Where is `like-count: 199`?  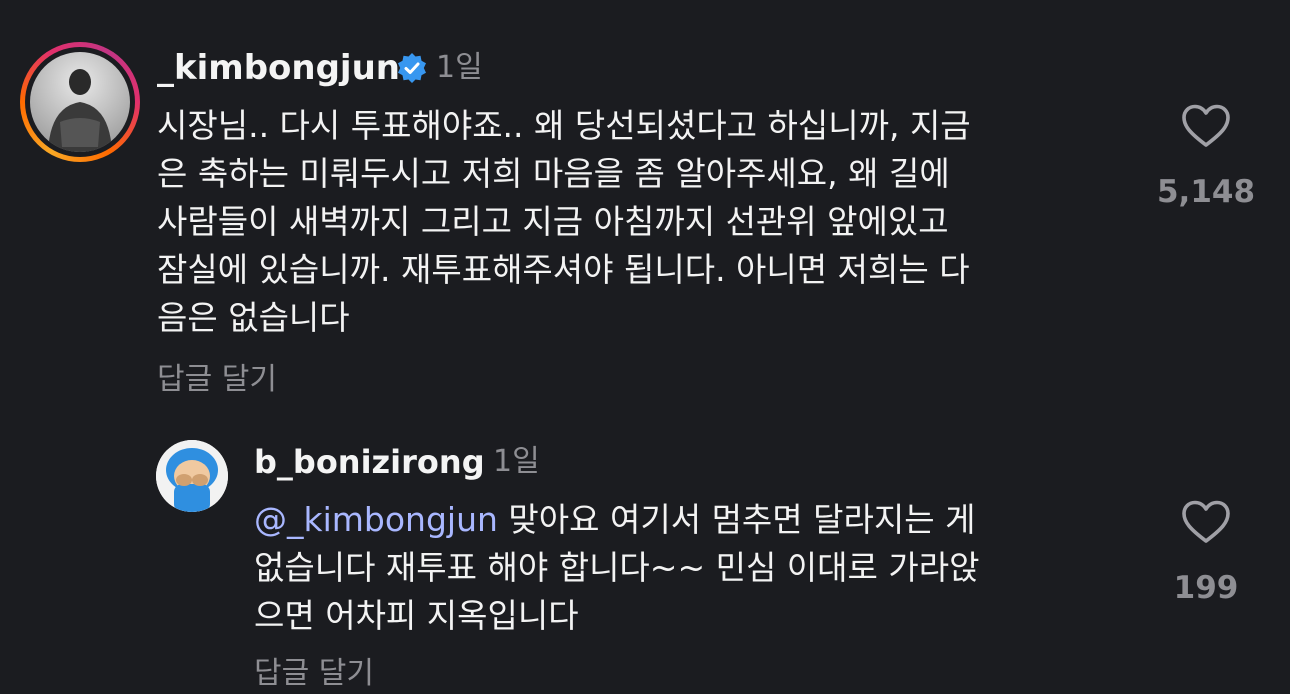
like-count: 199 is located at coordinates (1206, 588).